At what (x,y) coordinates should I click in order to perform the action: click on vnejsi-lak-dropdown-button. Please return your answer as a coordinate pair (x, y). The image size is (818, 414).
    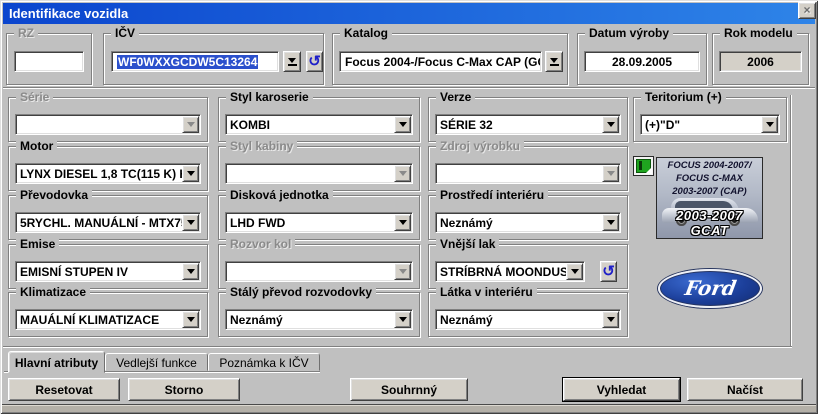
    Looking at the image, I should click on (574, 271).